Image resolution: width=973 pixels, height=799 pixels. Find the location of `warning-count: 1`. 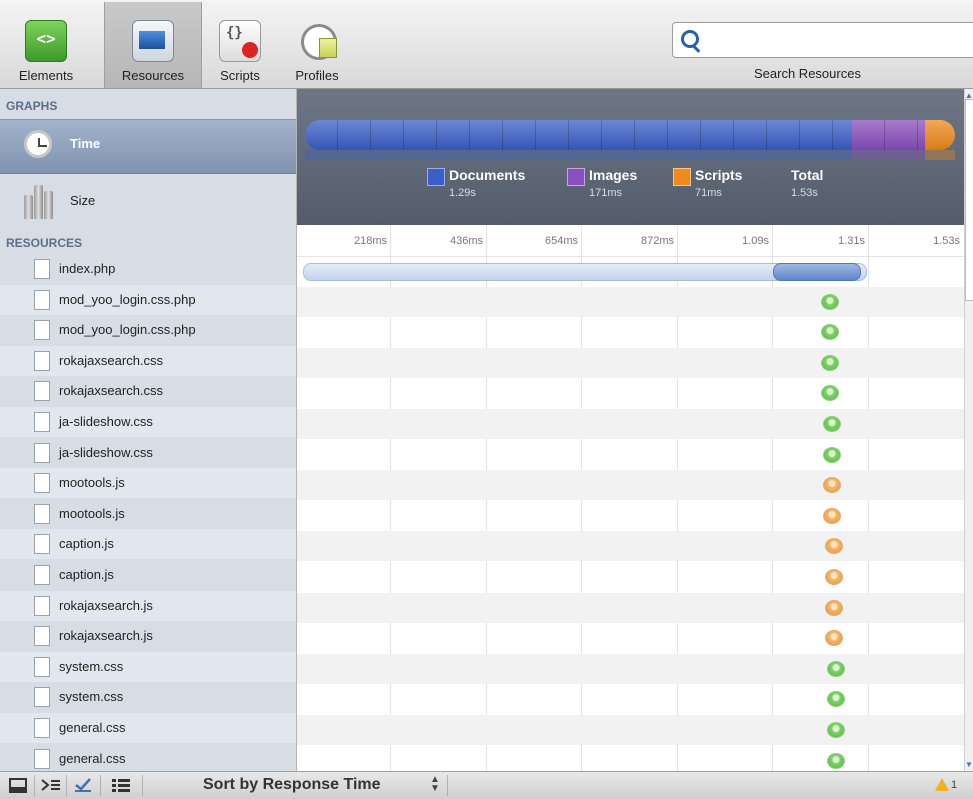

warning-count: 1 is located at coordinates (954, 785).